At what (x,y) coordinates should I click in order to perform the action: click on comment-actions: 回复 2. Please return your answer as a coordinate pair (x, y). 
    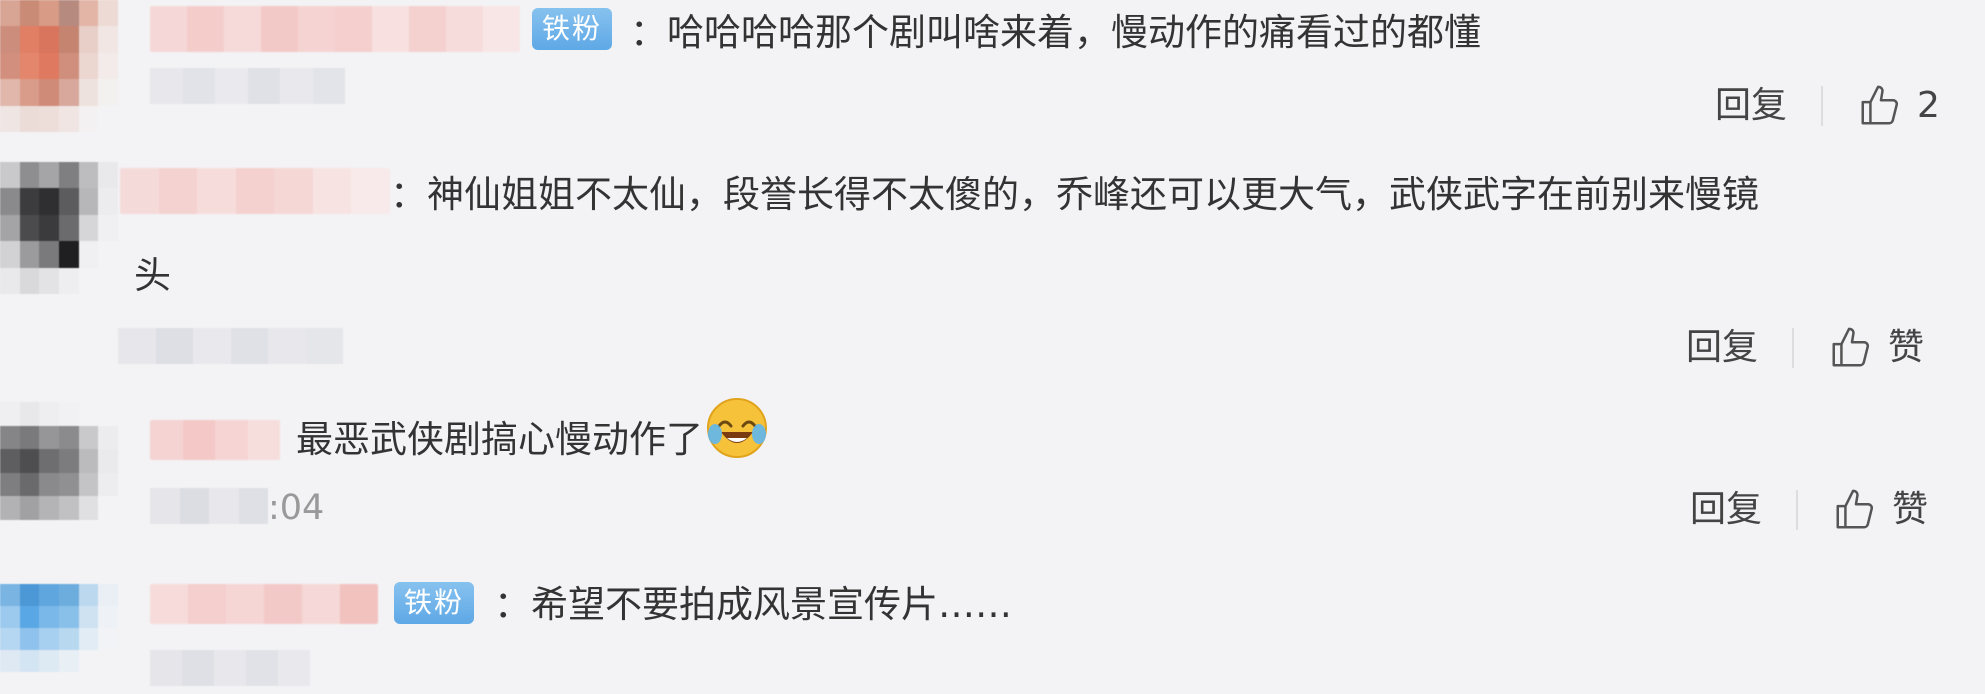
    Looking at the image, I should click on (1827, 106).